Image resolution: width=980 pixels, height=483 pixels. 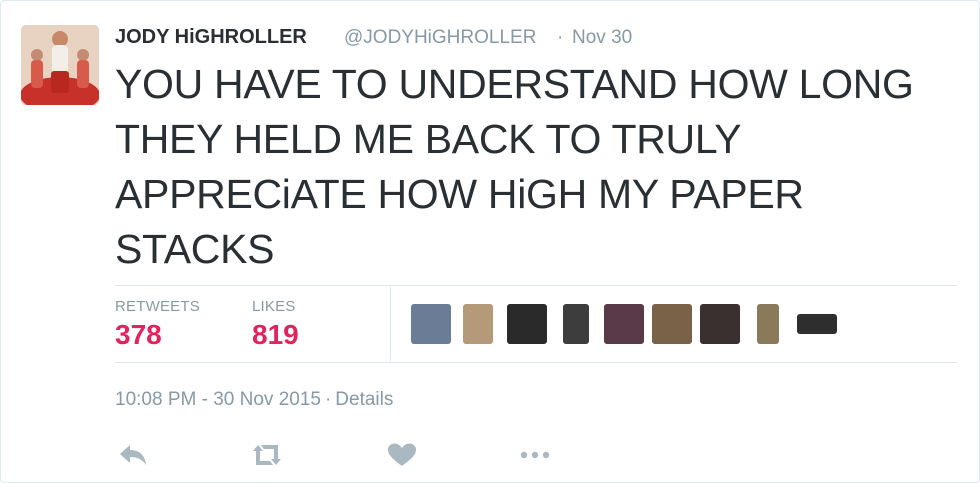 I want to click on reply-icon, so click(x=133, y=455).